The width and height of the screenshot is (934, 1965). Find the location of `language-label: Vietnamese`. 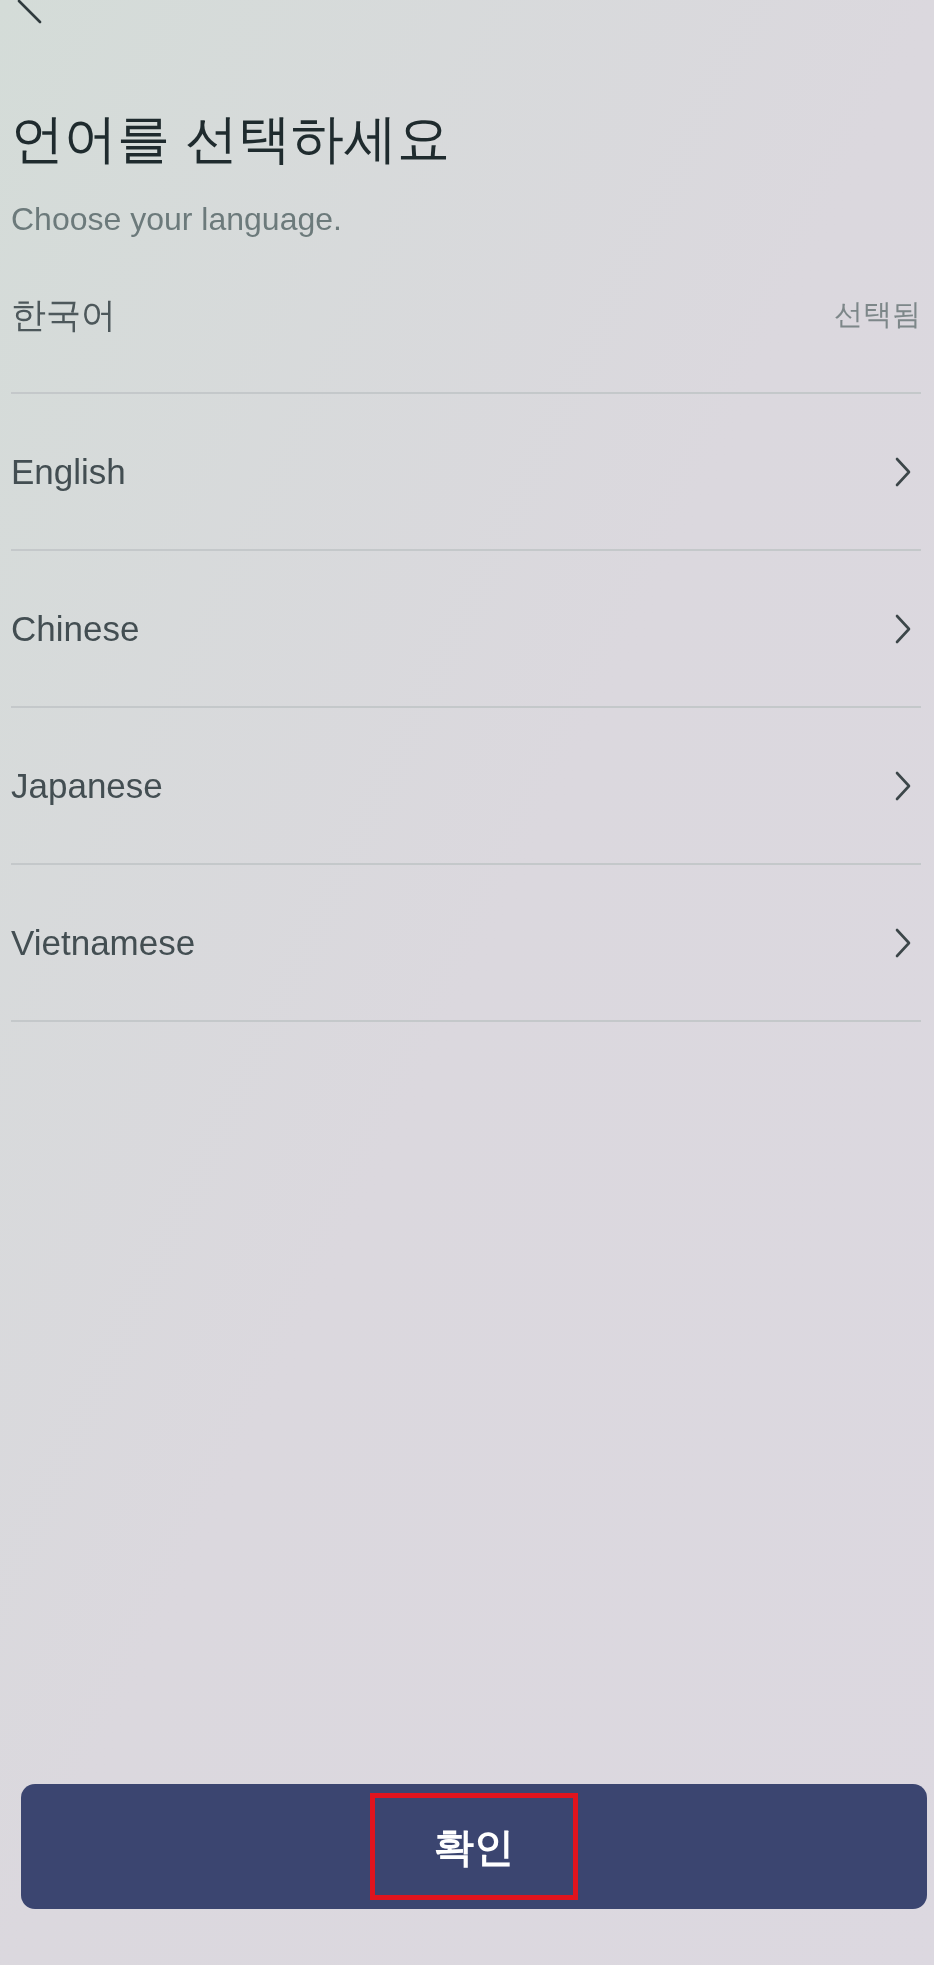

language-label: Vietnamese is located at coordinates (103, 943).